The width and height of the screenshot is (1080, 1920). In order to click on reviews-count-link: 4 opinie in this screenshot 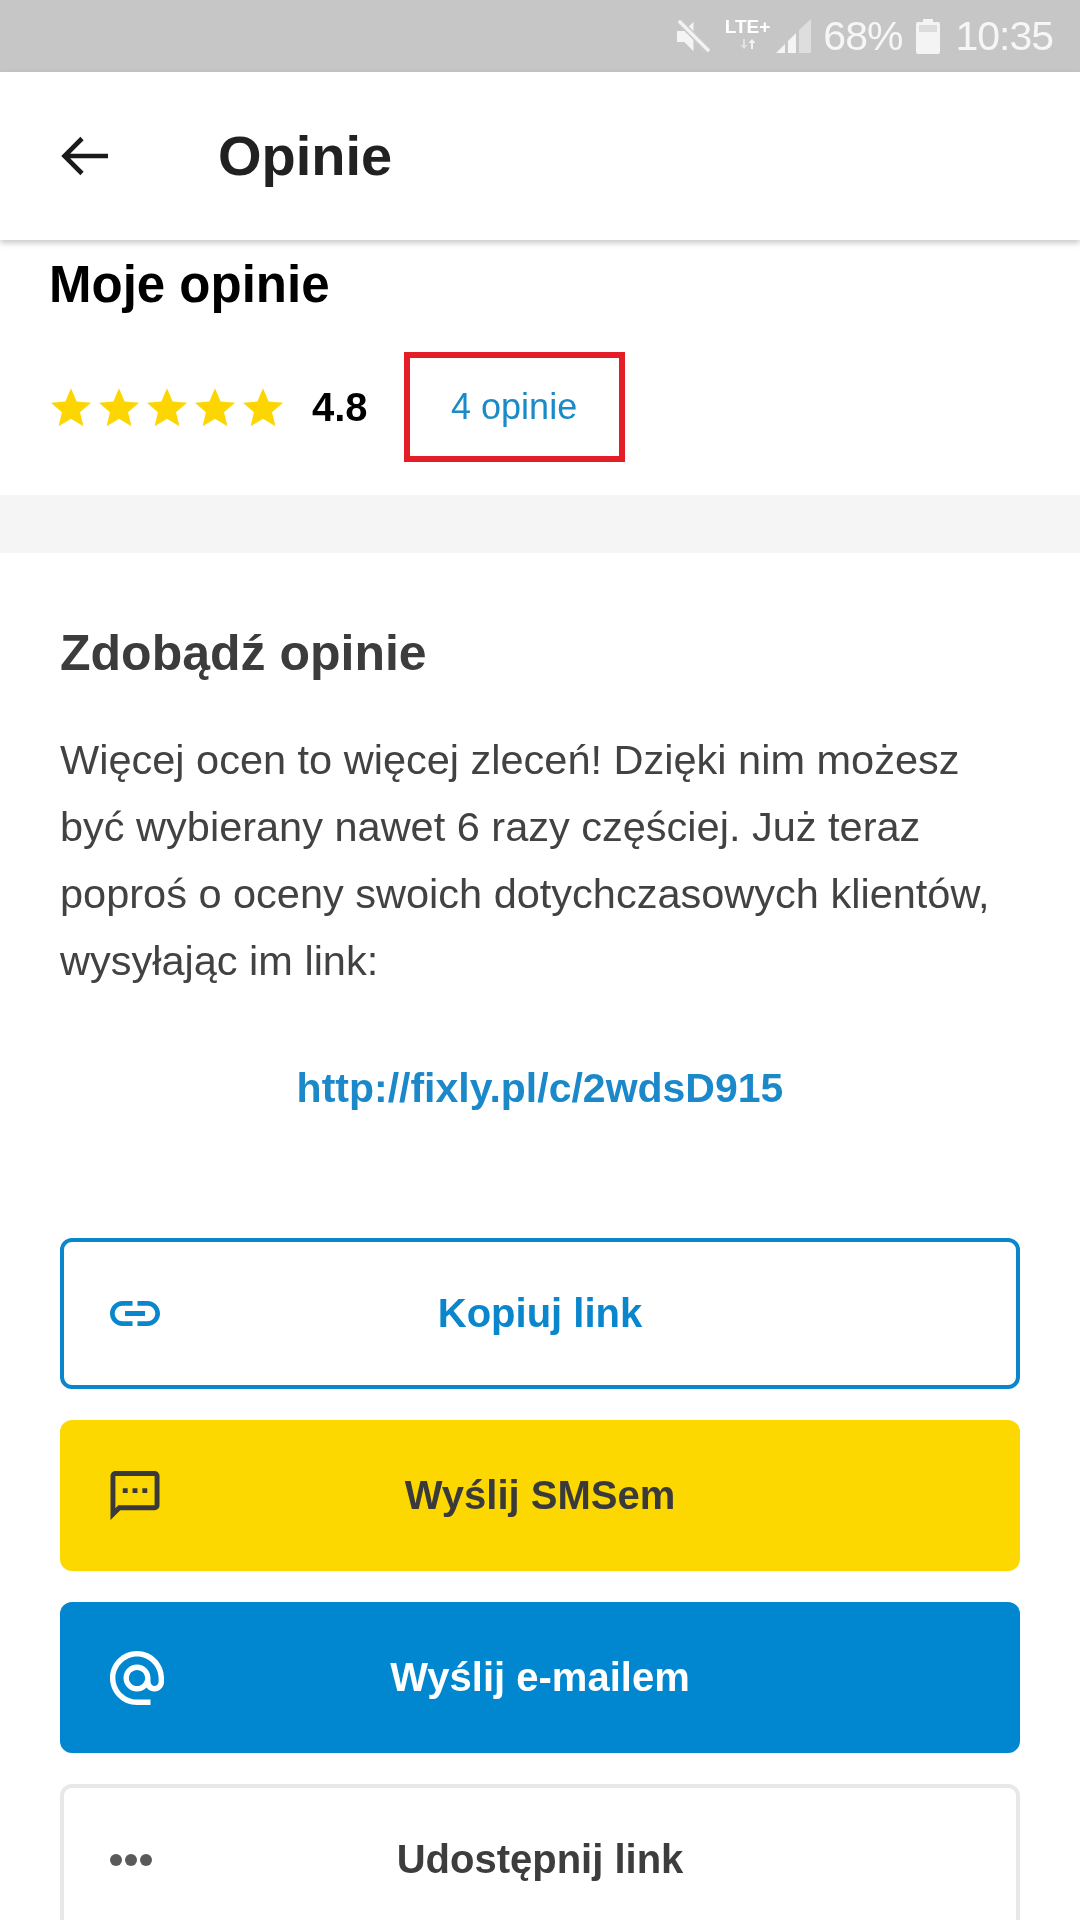, I will do `click(514, 407)`.